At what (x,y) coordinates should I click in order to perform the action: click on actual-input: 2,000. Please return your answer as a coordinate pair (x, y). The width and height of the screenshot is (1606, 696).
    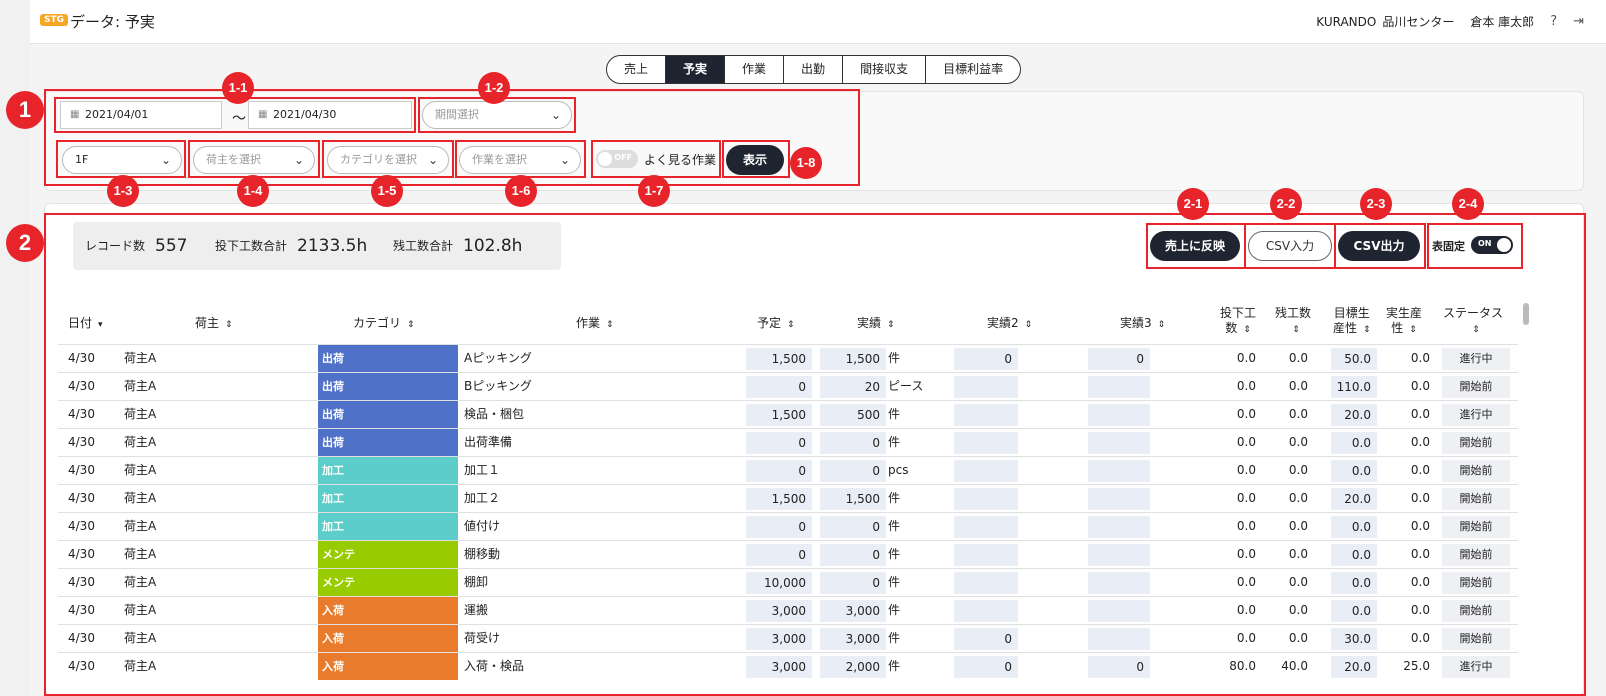
    Looking at the image, I should click on (853, 667).